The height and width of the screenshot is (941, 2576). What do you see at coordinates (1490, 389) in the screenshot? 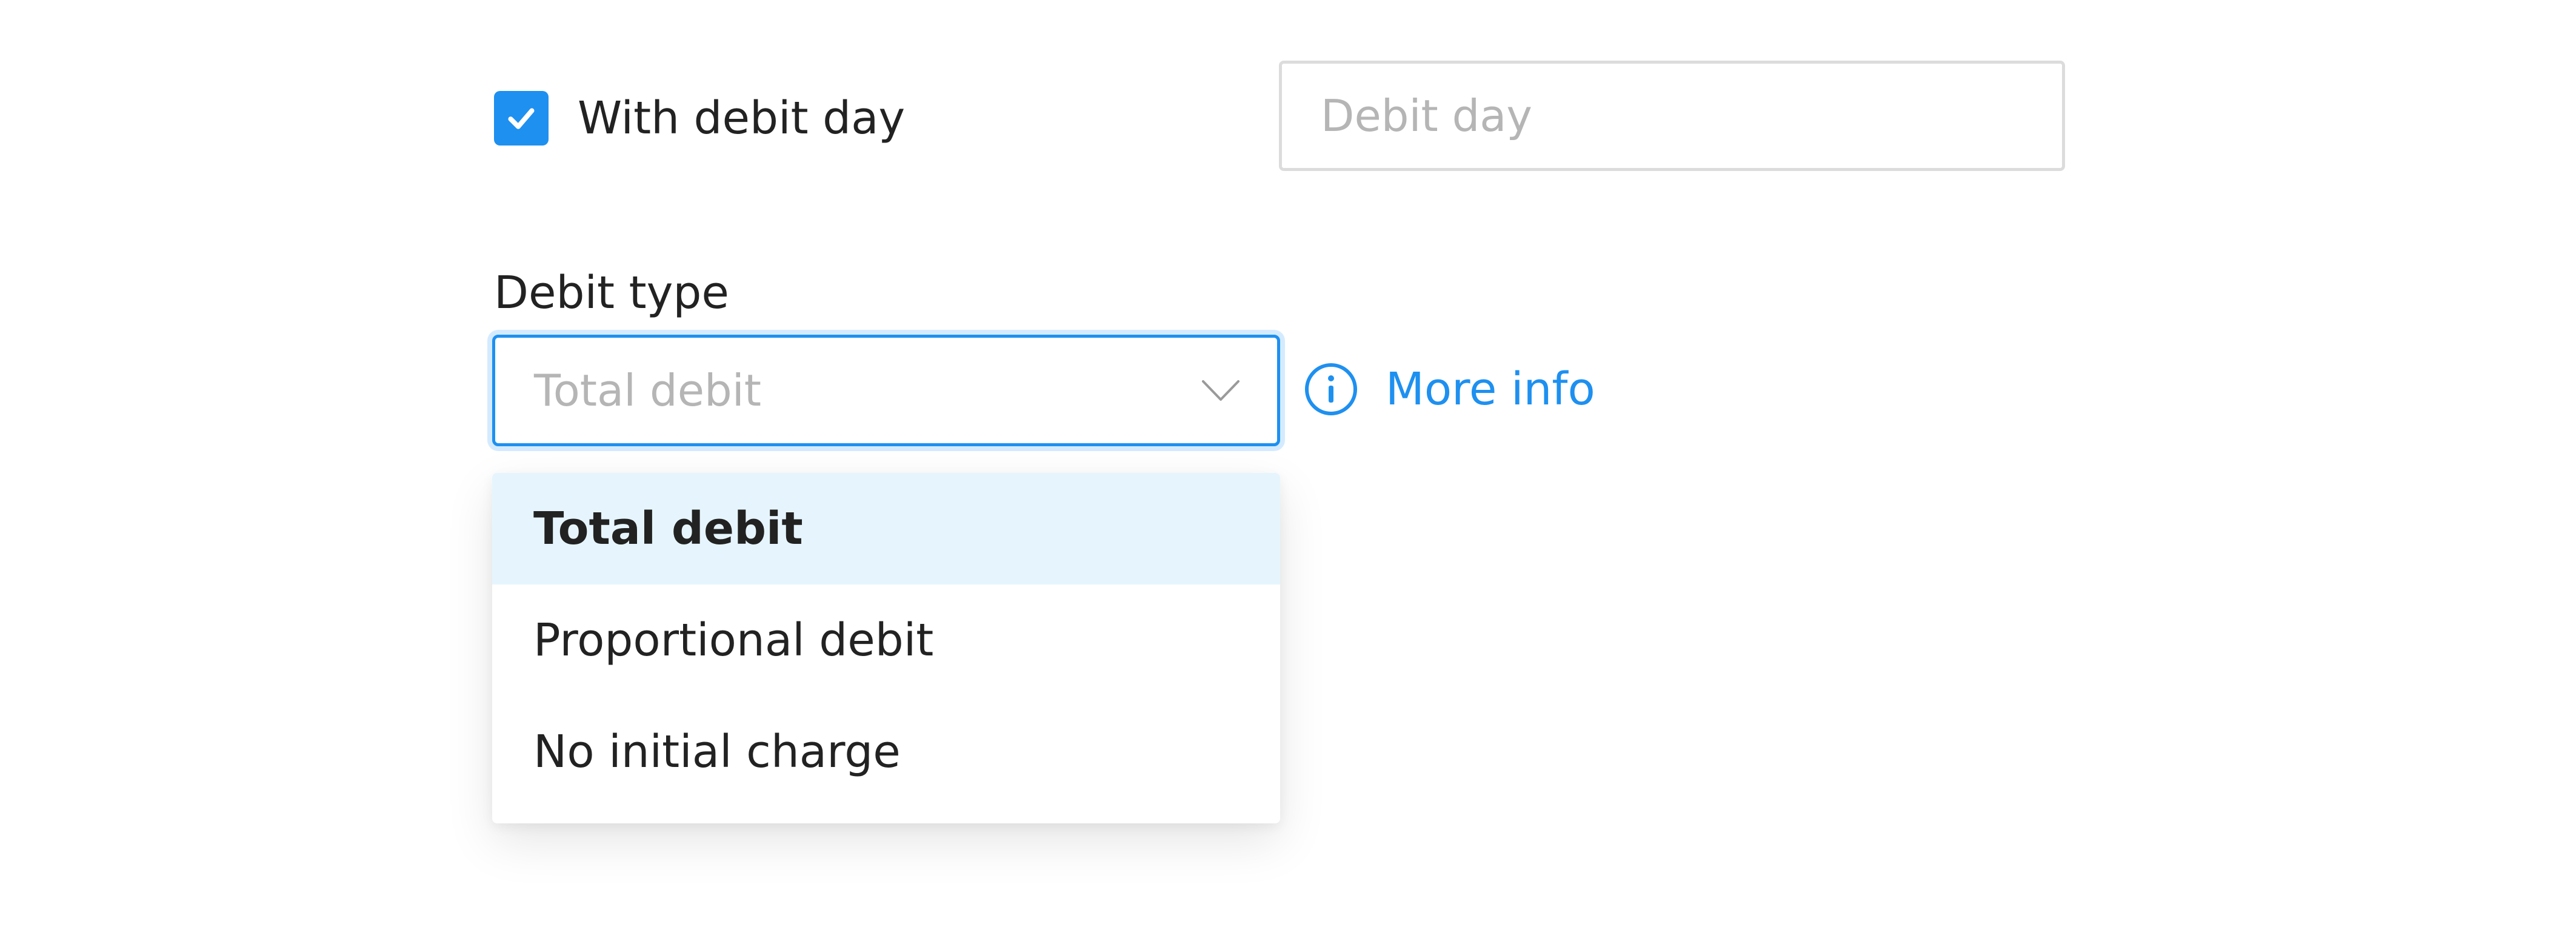
I see `more-info-label: More info` at bounding box center [1490, 389].